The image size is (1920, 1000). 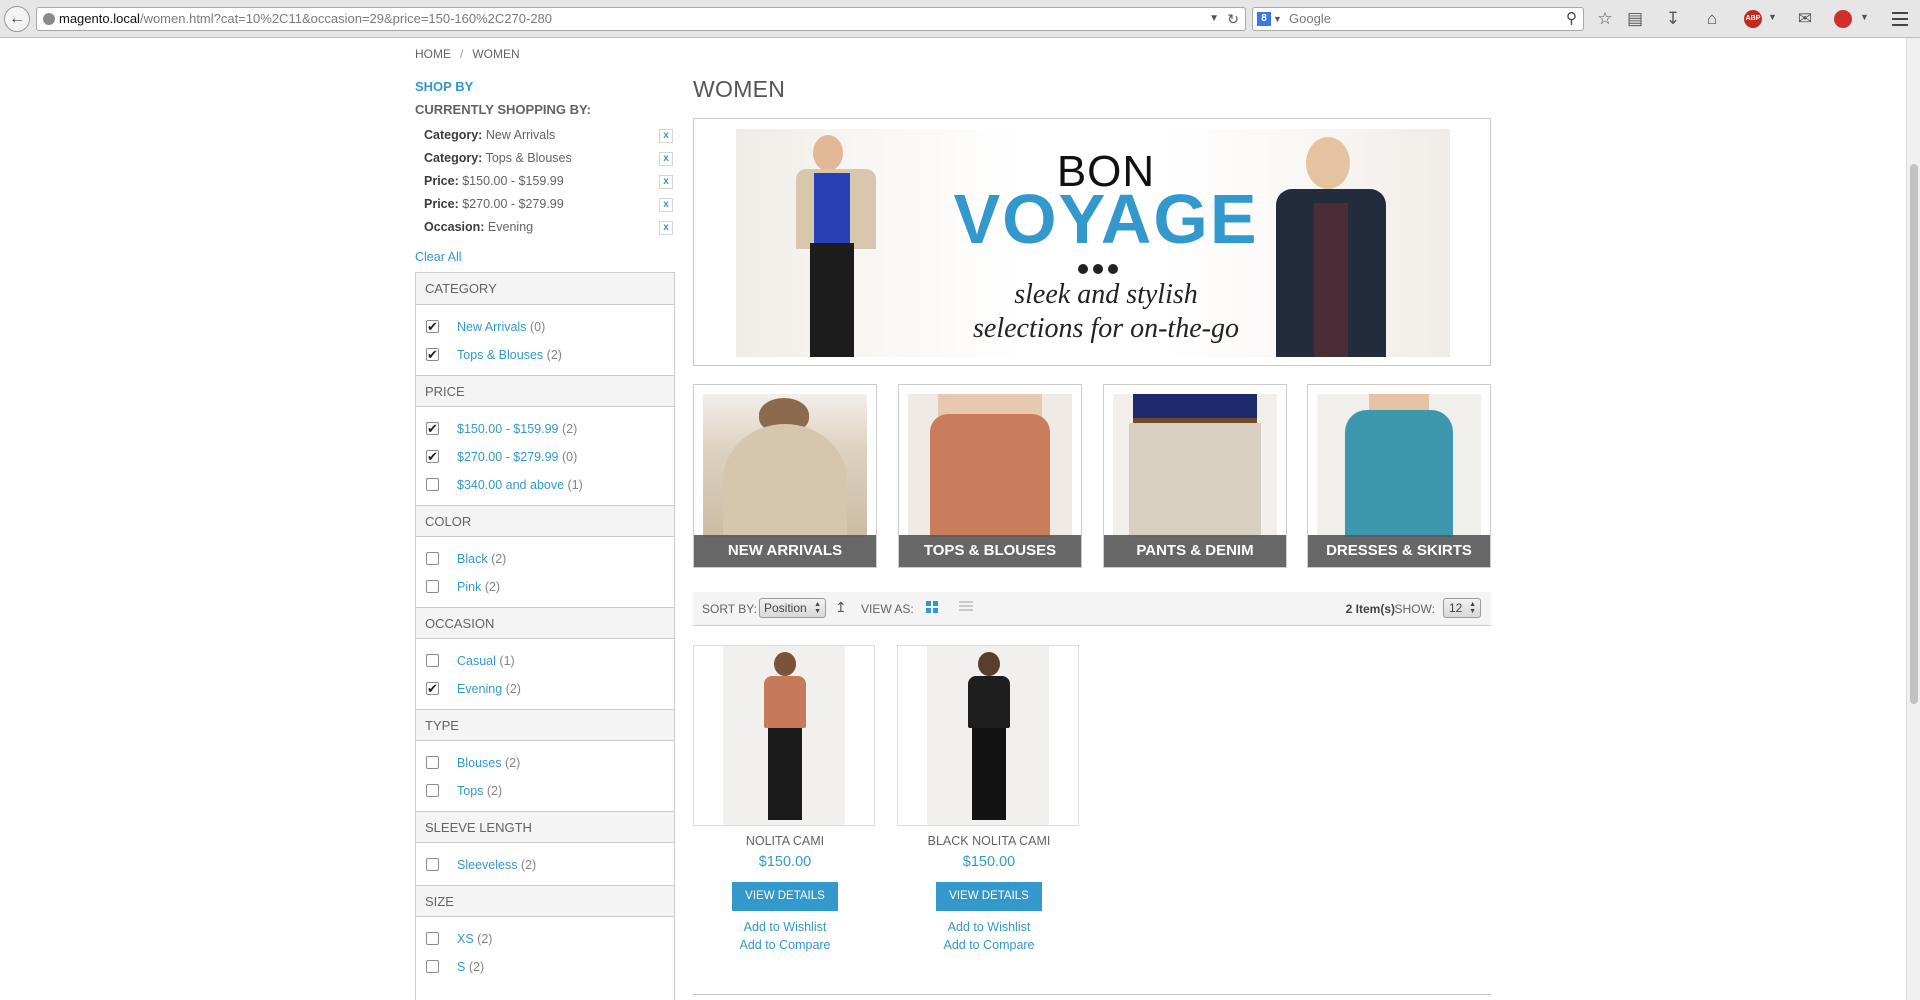 What do you see at coordinates (545, 391) in the screenshot?
I see `filter-group-title: PRICE` at bounding box center [545, 391].